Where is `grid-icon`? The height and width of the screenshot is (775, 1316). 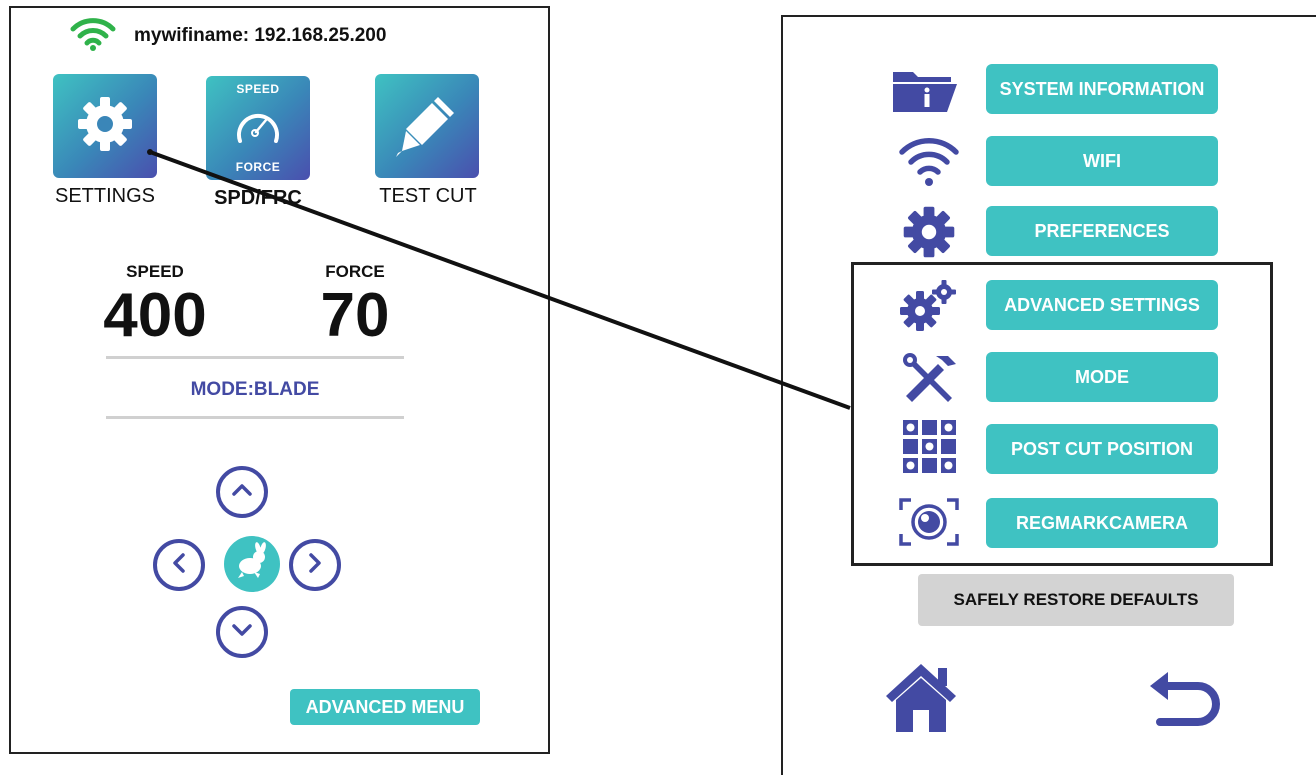 grid-icon is located at coordinates (929, 446).